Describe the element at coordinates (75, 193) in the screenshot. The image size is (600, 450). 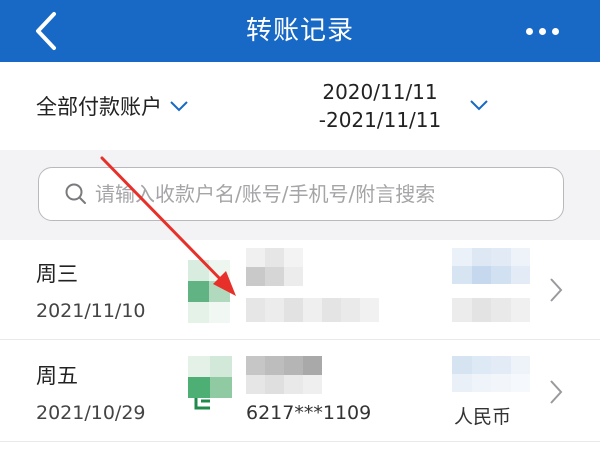
I see `search-icon` at that location.